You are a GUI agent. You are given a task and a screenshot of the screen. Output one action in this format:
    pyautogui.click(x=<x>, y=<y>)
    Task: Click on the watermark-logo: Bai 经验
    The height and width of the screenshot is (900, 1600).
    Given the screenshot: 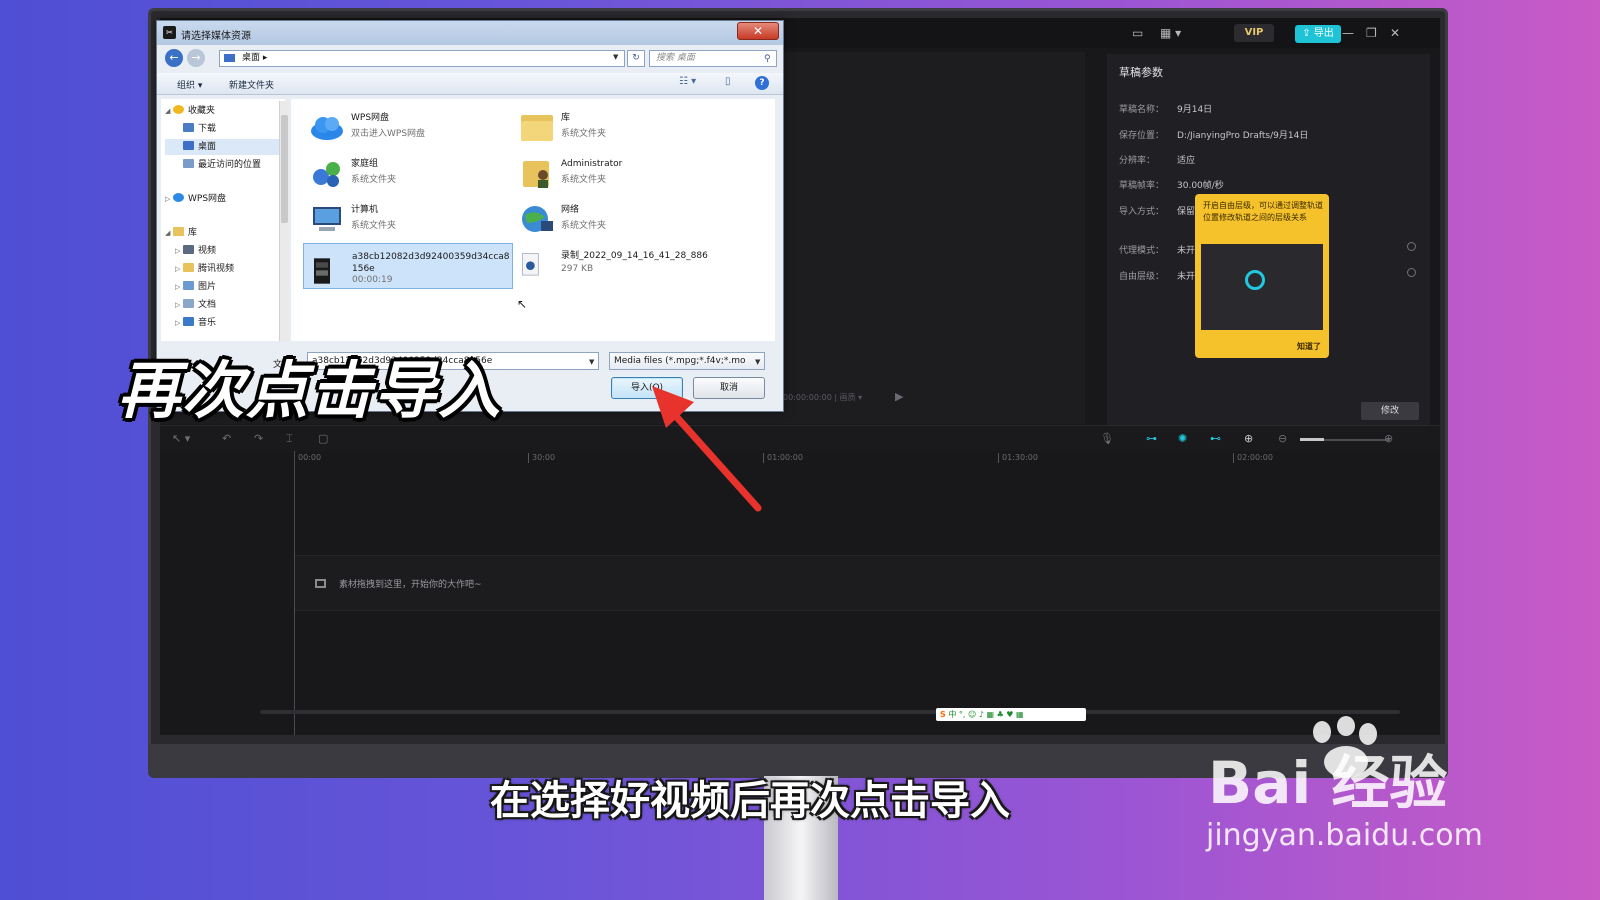 What is the action you would take?
    pyautogui.click(x=1328, y=783)
    